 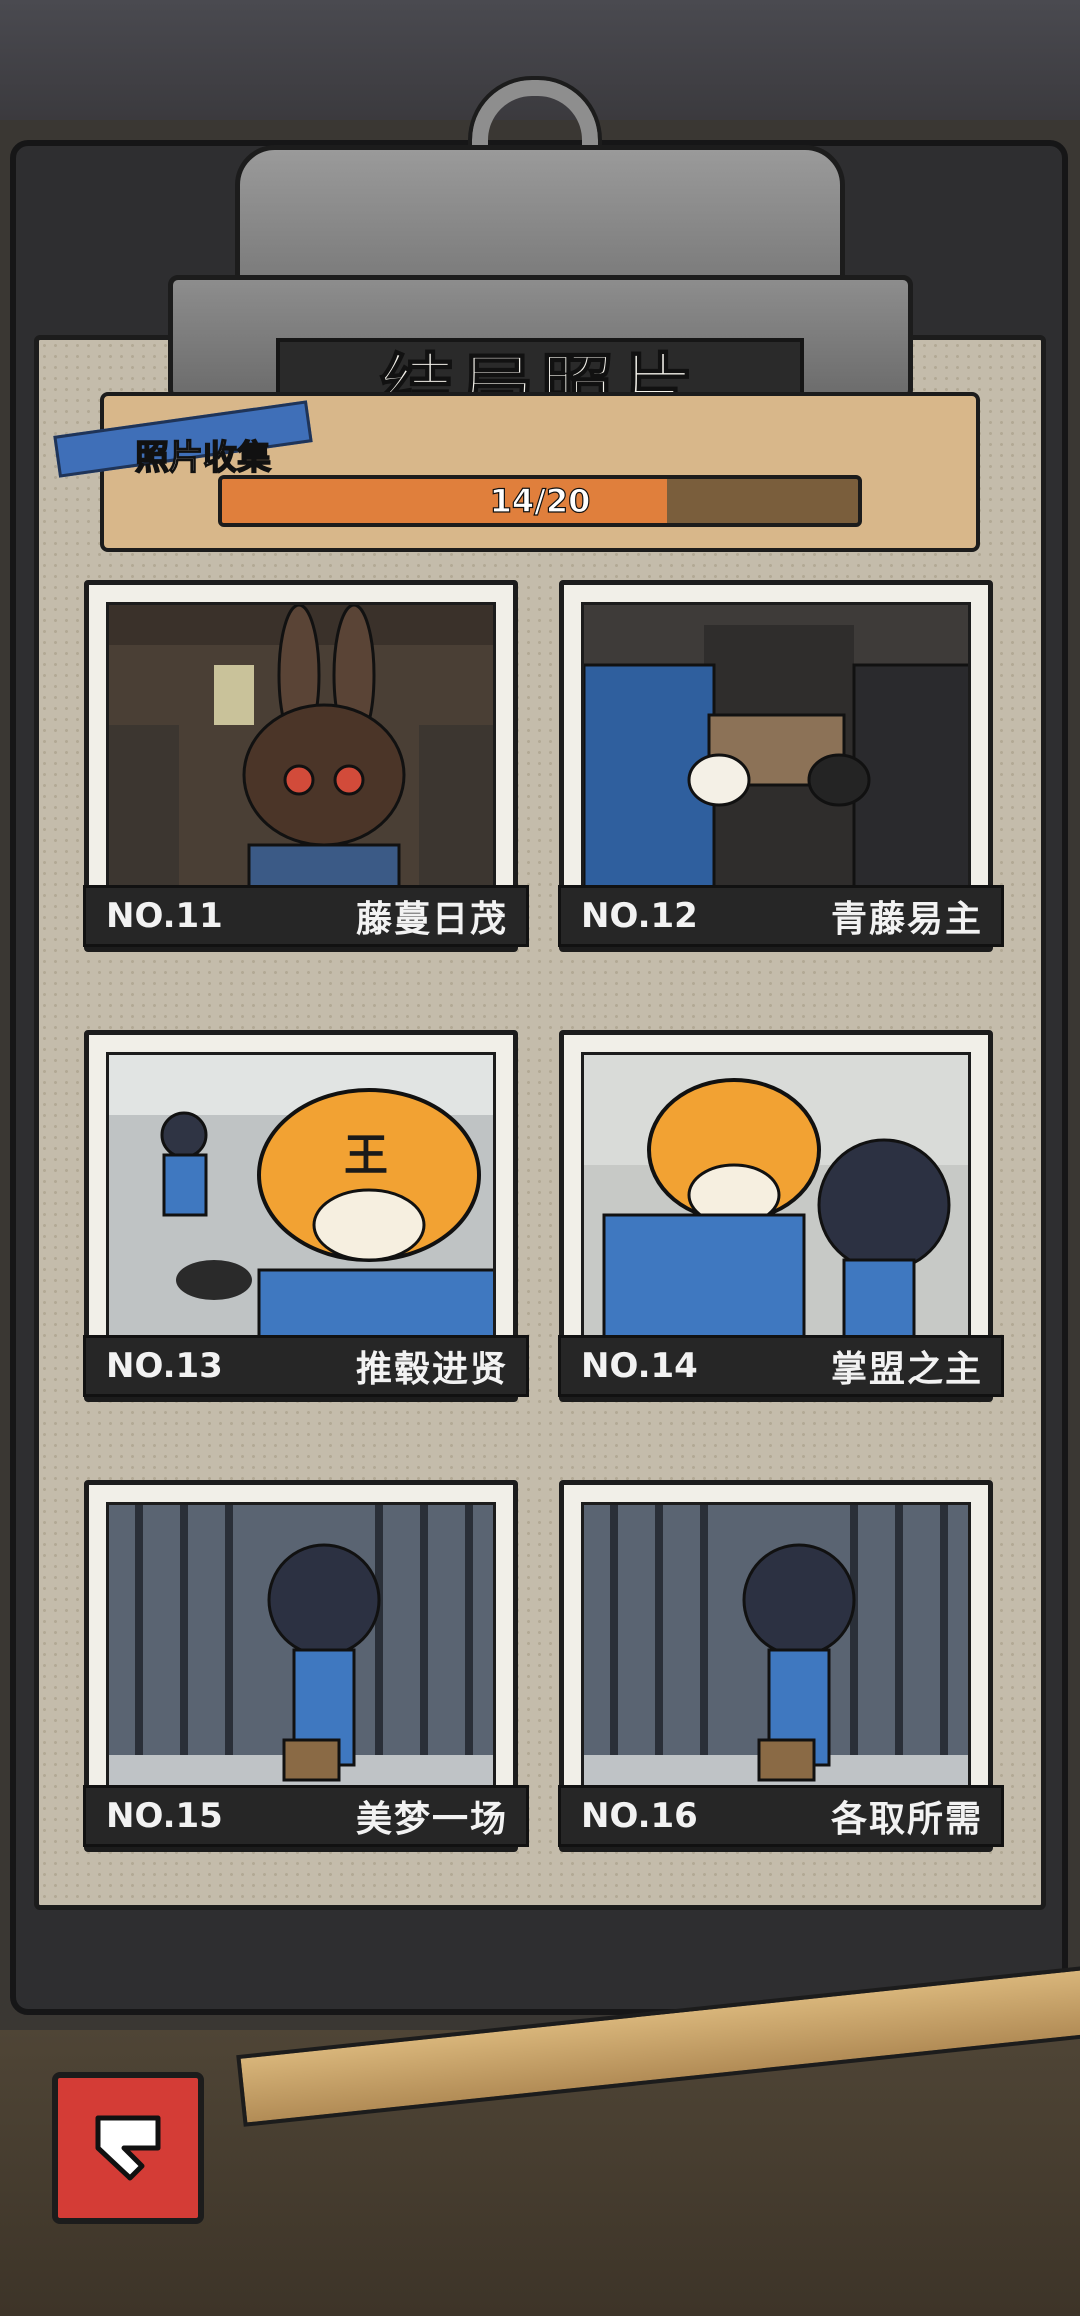 I want to click on card-label-bar: NO.12 青藤易主, so click(x=781, y=916).